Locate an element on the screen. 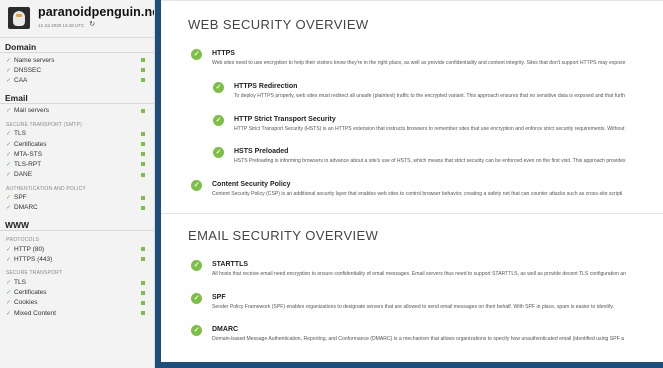 Image resolution: width=663 pixels, height=368 pixels. nav-item-label: Mixed Content is located at coordinates (35, 313).